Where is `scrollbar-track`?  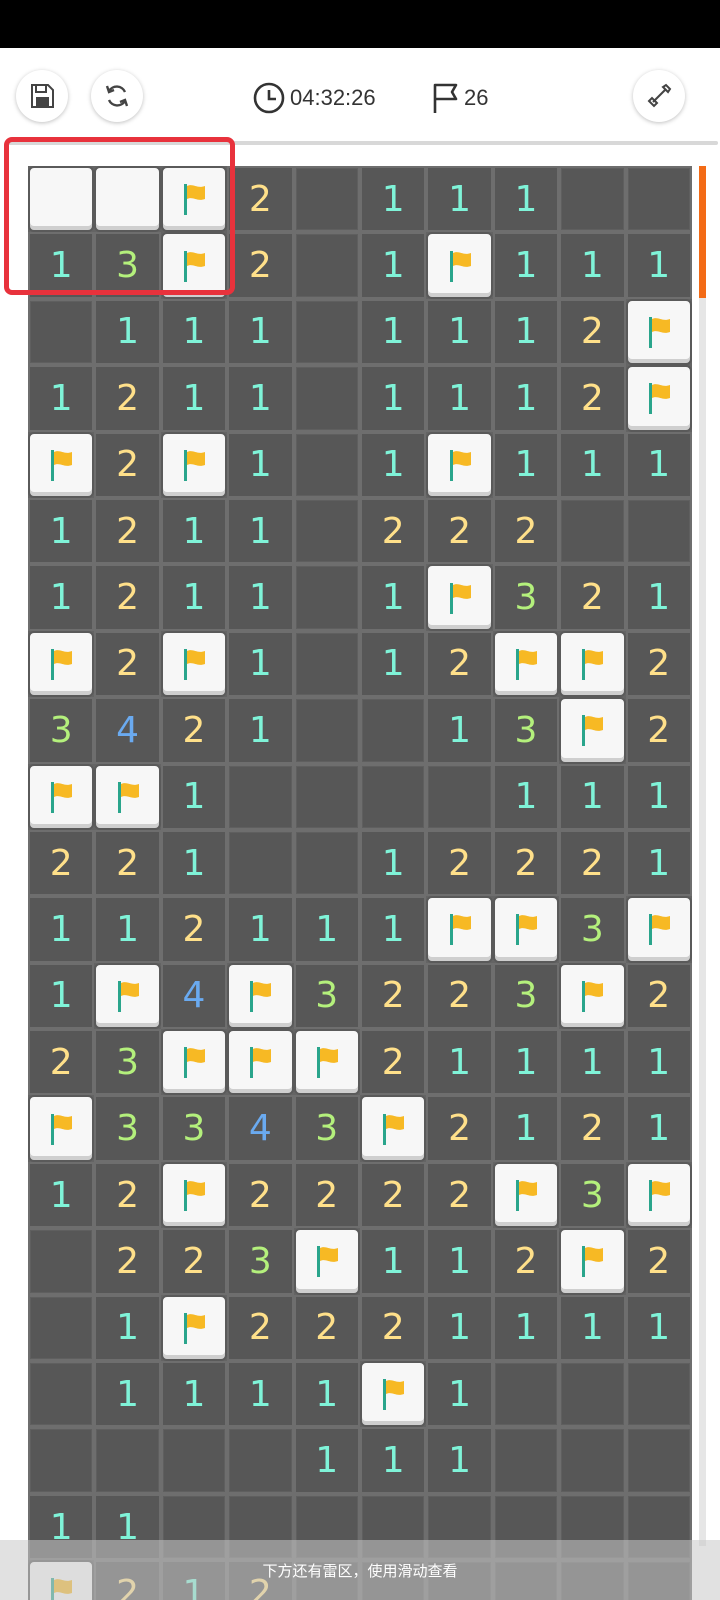 scrollbar-track is located at coordinates (702, 856).